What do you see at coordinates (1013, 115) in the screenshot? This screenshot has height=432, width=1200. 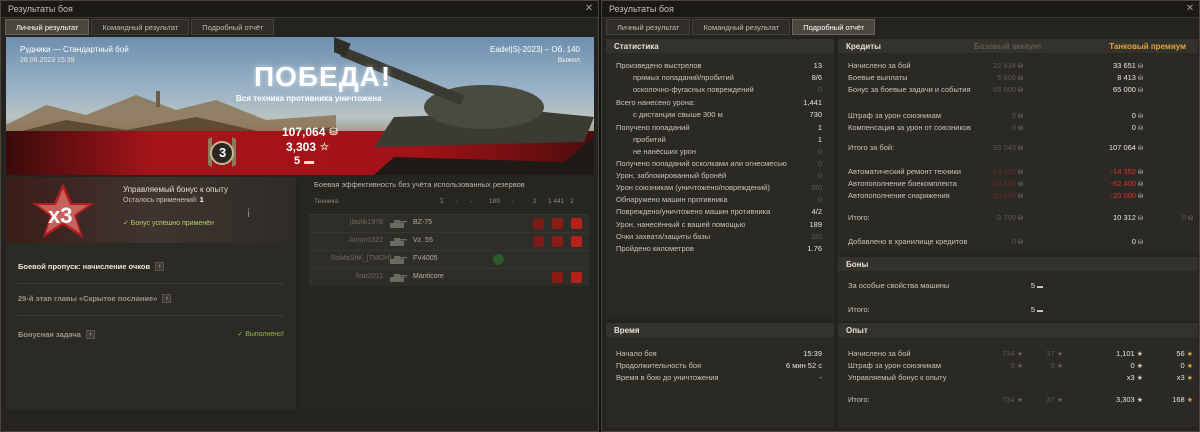 I see `credits-basic-value: 0` at bounding box center [1013, 115].